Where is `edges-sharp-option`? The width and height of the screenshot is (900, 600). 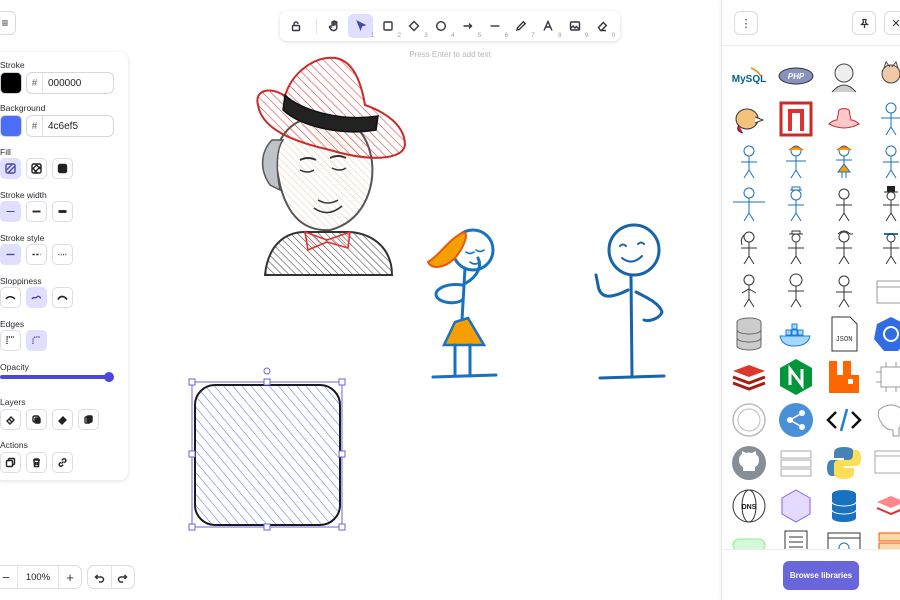 edges-sharp-option is located at coordinates (10, 340).